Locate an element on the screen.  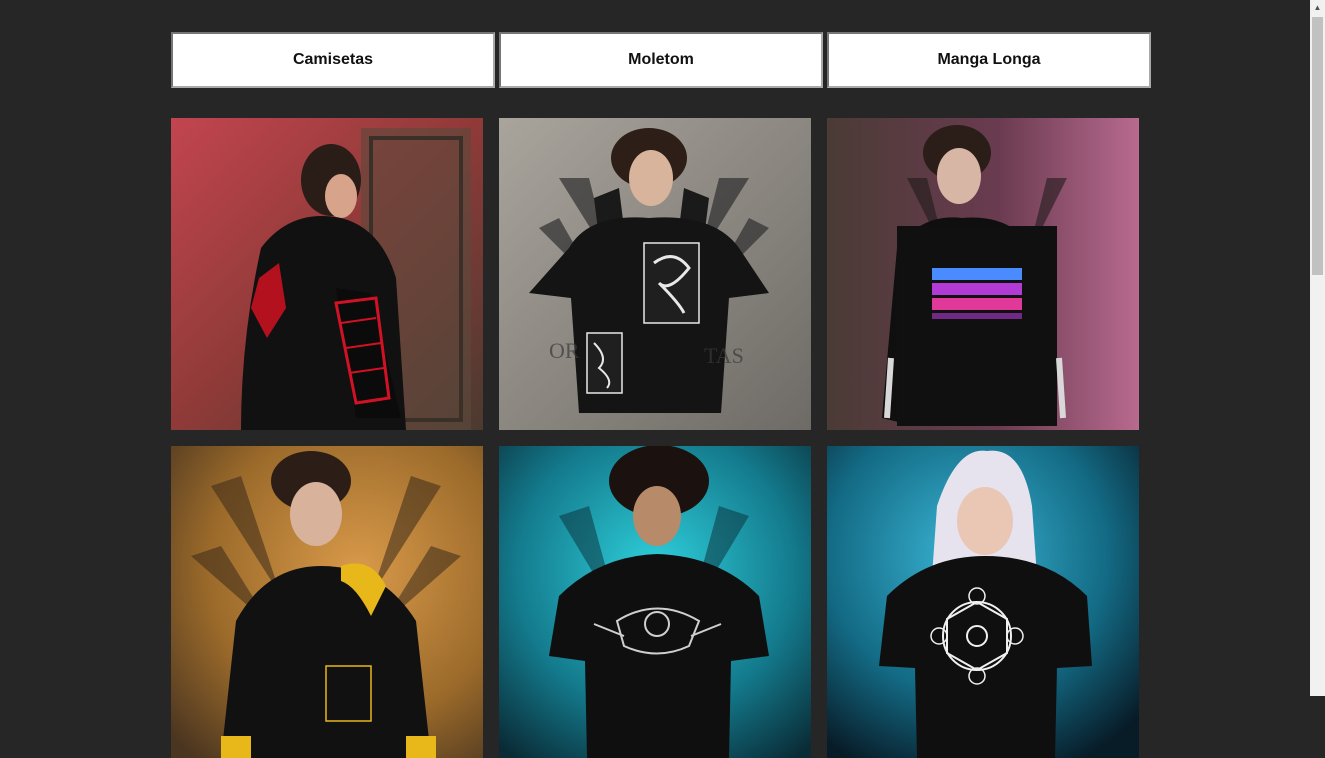
product-card-2: OR TAS is located at coordinates (655, 274).